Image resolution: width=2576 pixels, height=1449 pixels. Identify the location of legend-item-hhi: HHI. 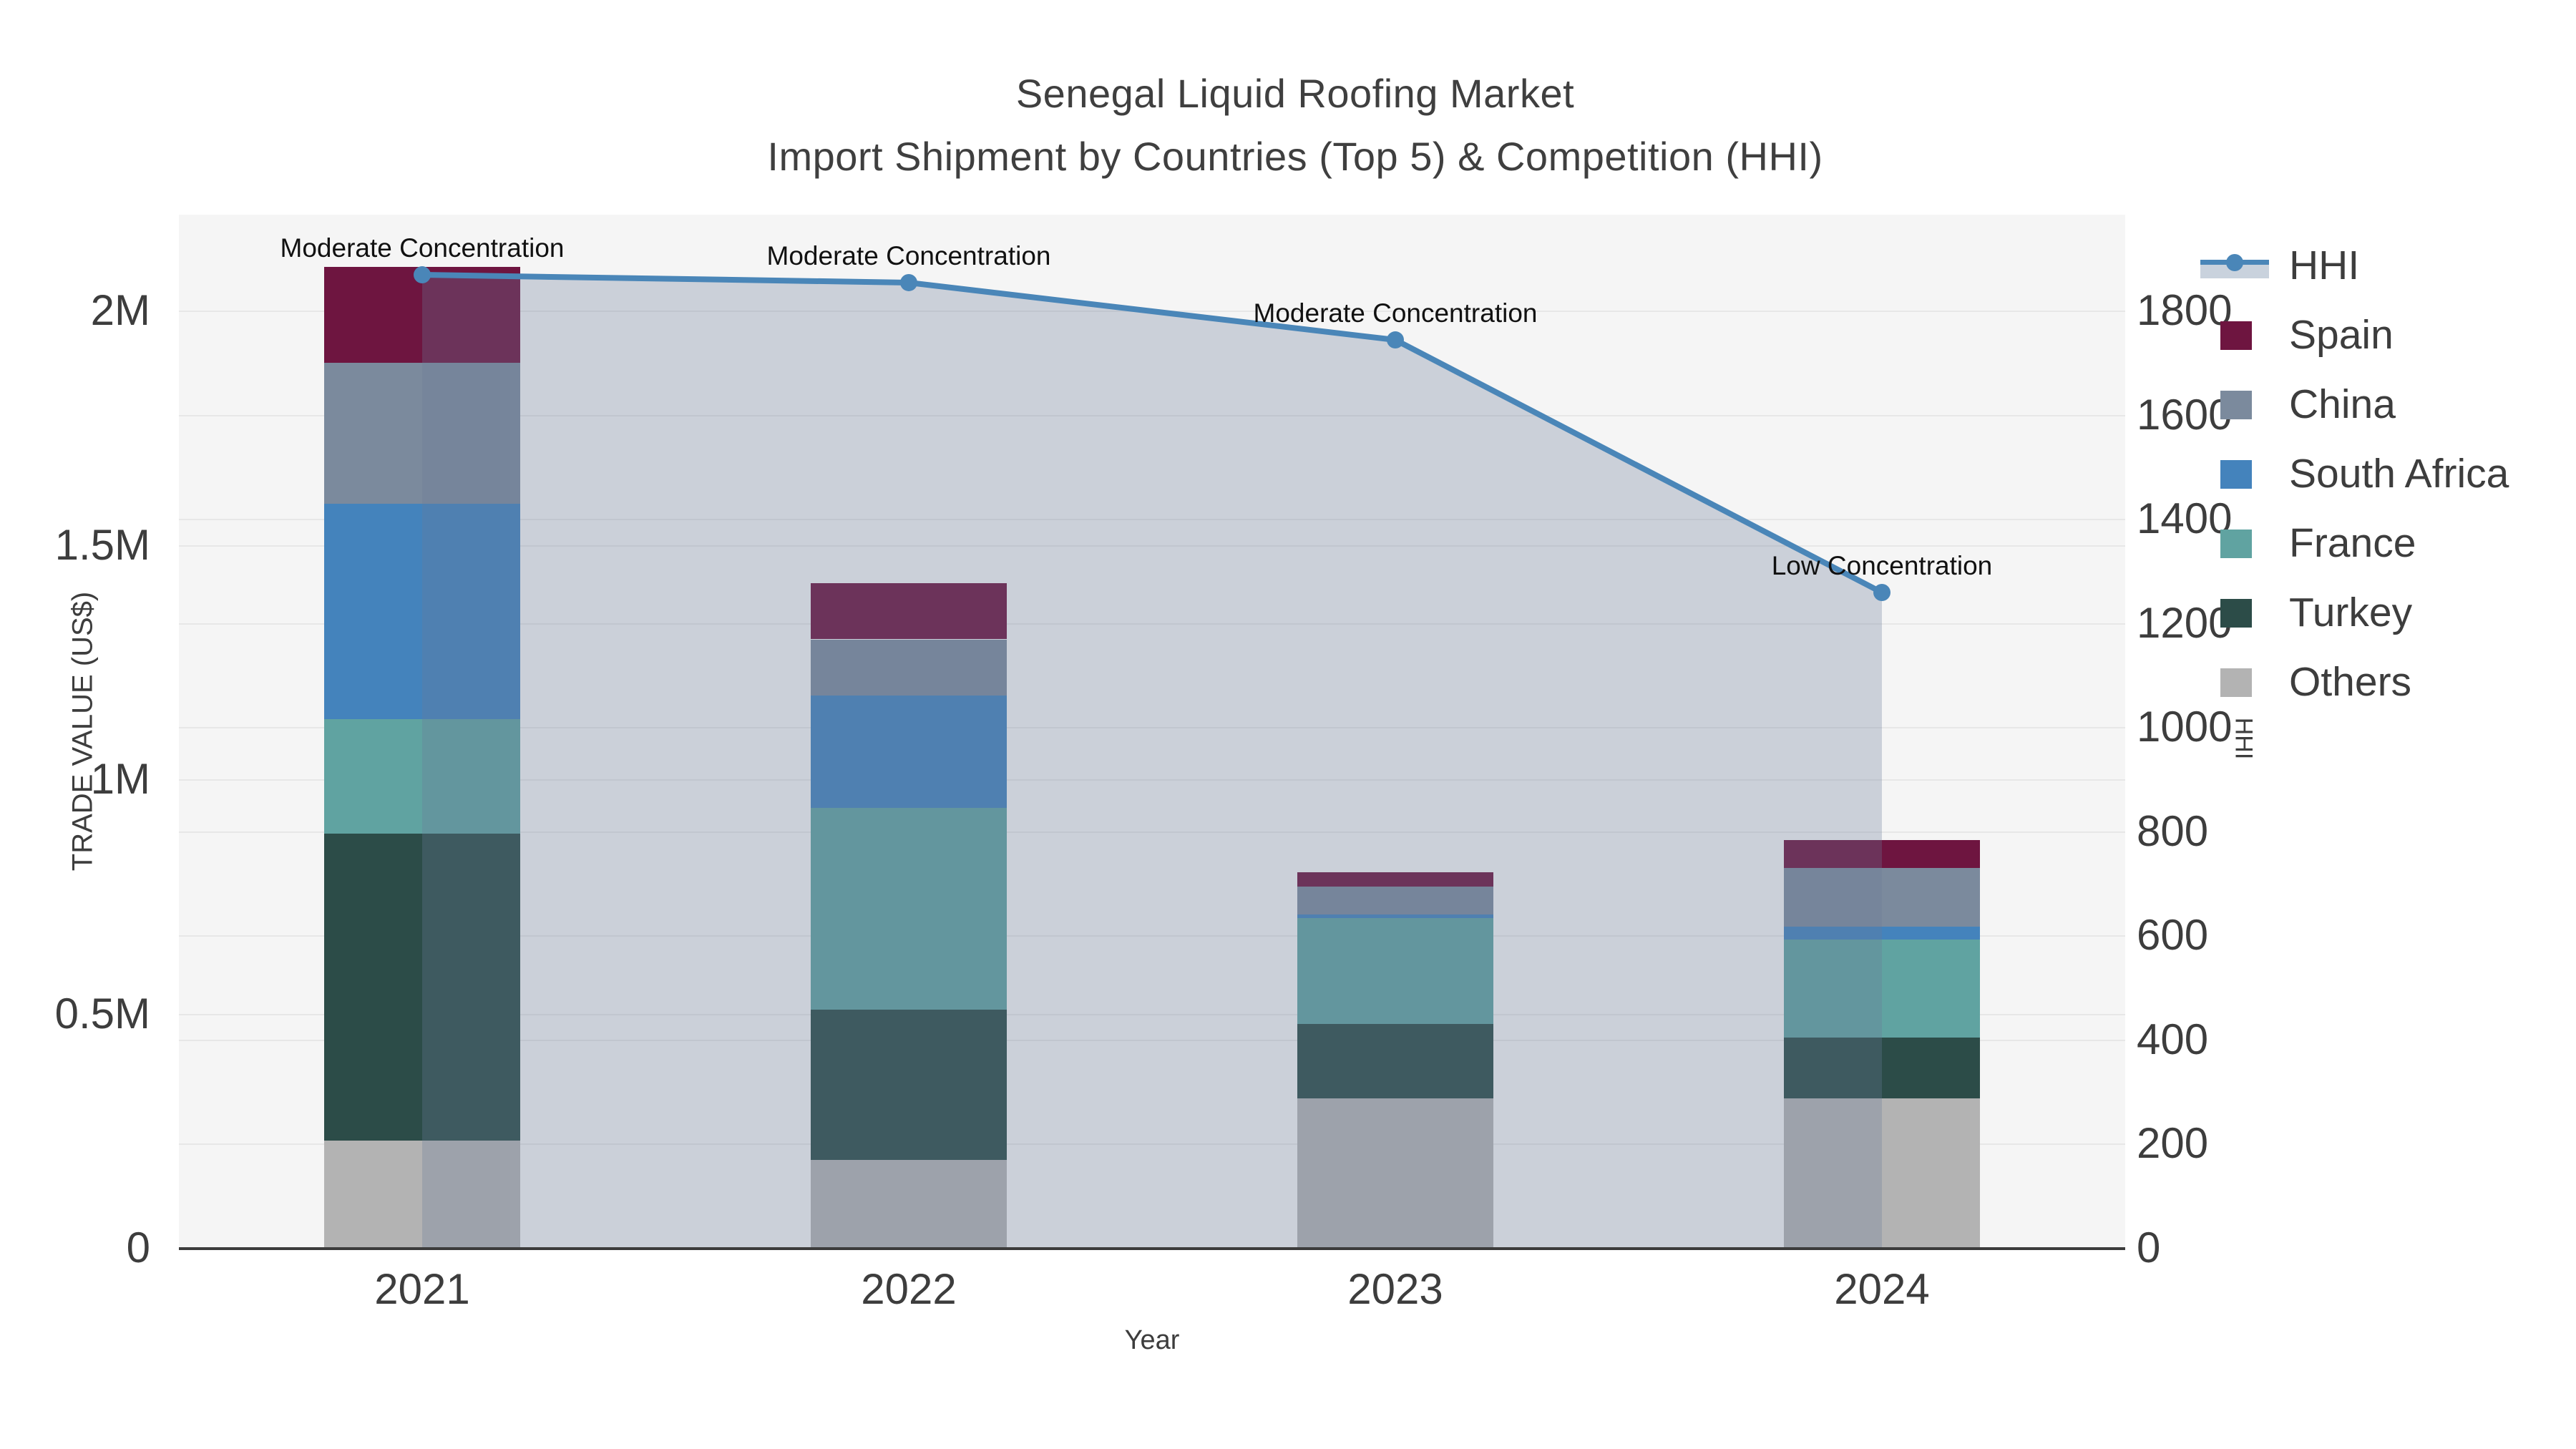
(2354, 265).